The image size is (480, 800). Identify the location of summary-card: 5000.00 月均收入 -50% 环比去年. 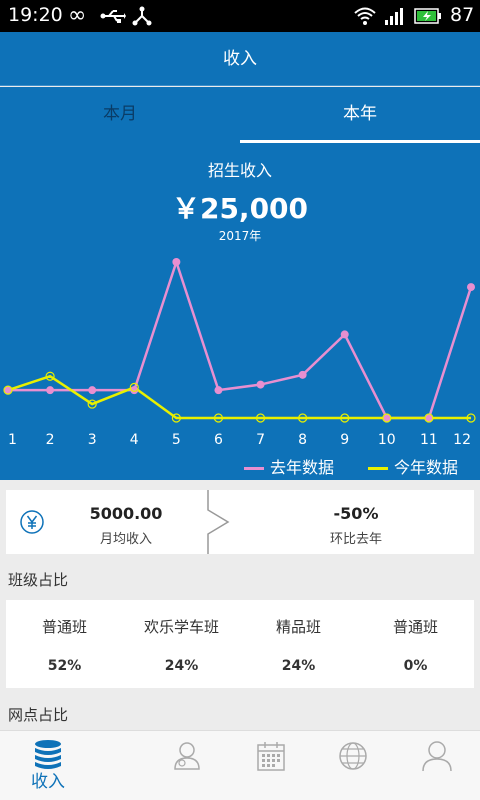
(240, 522).